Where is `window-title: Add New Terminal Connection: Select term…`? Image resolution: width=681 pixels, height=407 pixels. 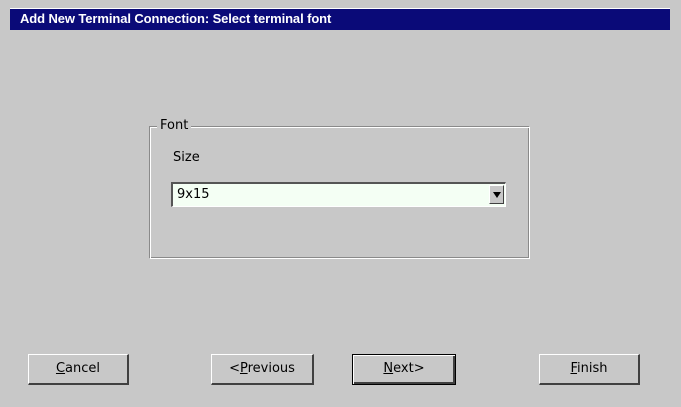
window-title: Add New Terminal Connection: Select term… is located at coordinates (176, 18).